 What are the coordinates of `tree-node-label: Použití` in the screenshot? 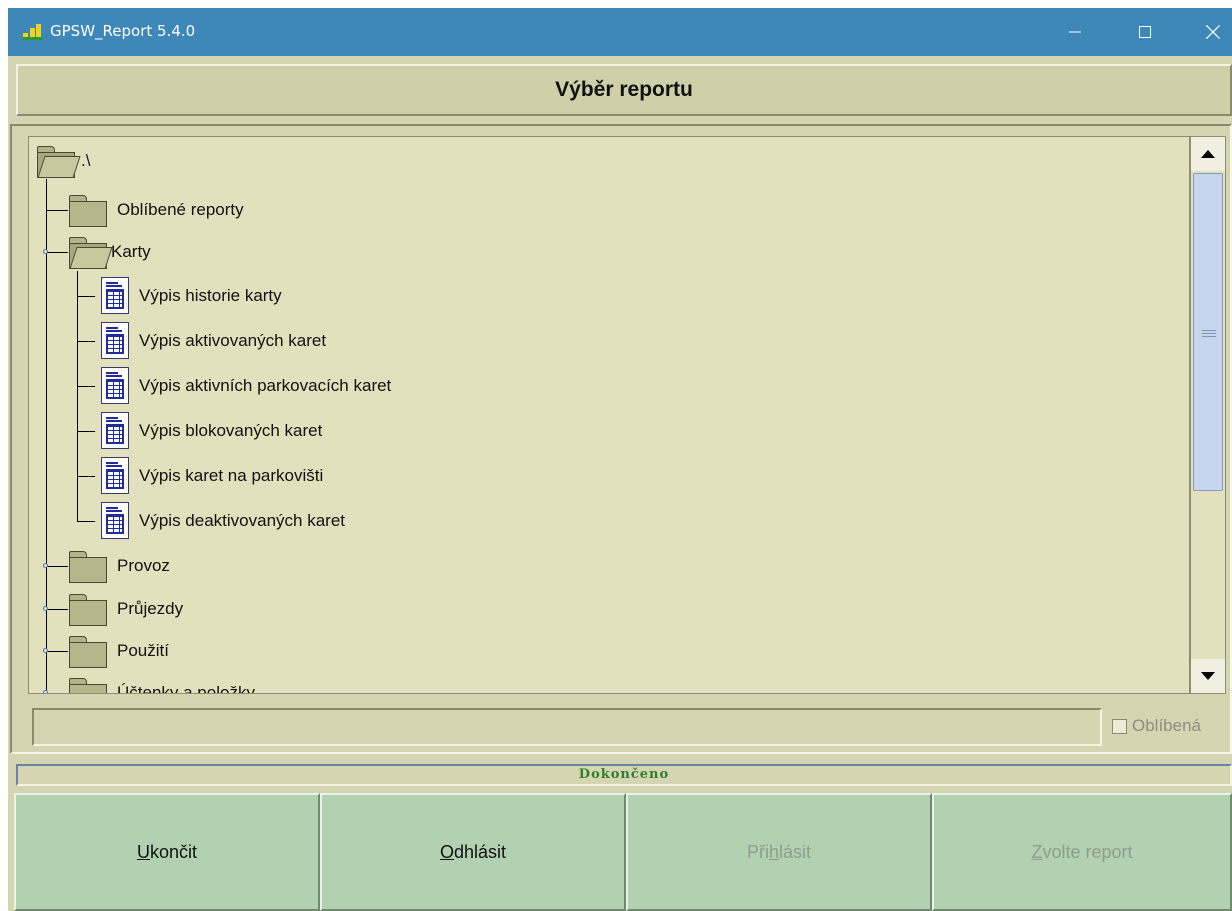 It's located at (143, 650).